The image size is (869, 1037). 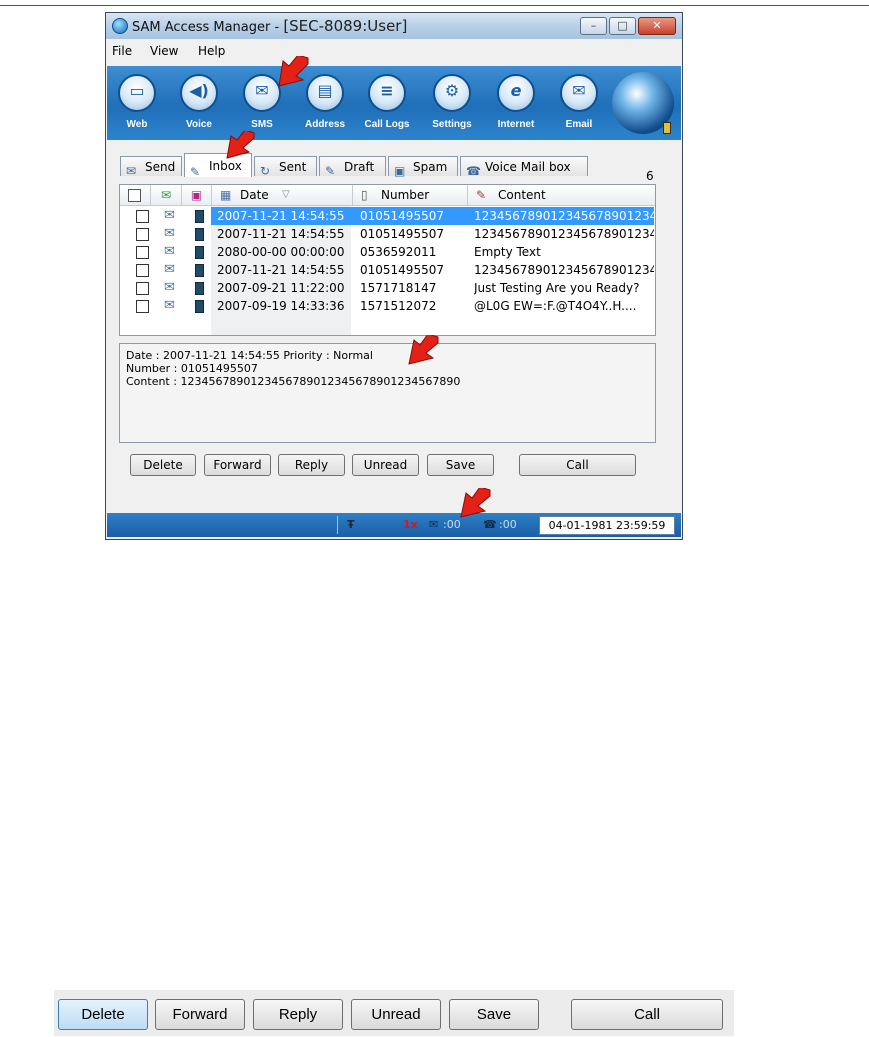 I want to click on toolbar-call-logs-button: ≡ Call Logs, so click(x=387, y=105).